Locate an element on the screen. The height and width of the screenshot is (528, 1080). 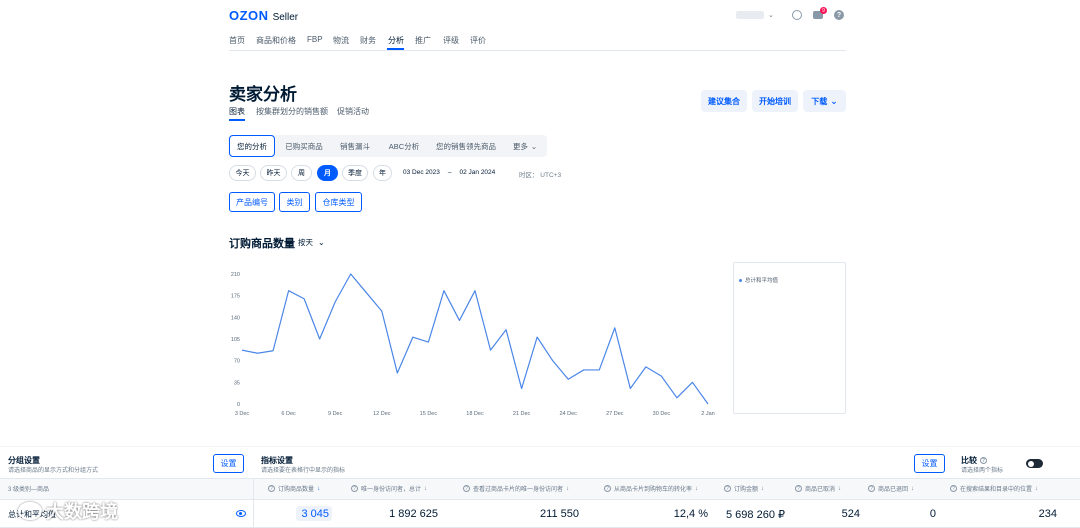
tab-charts: 图表 is located at coordinates (237, 111).